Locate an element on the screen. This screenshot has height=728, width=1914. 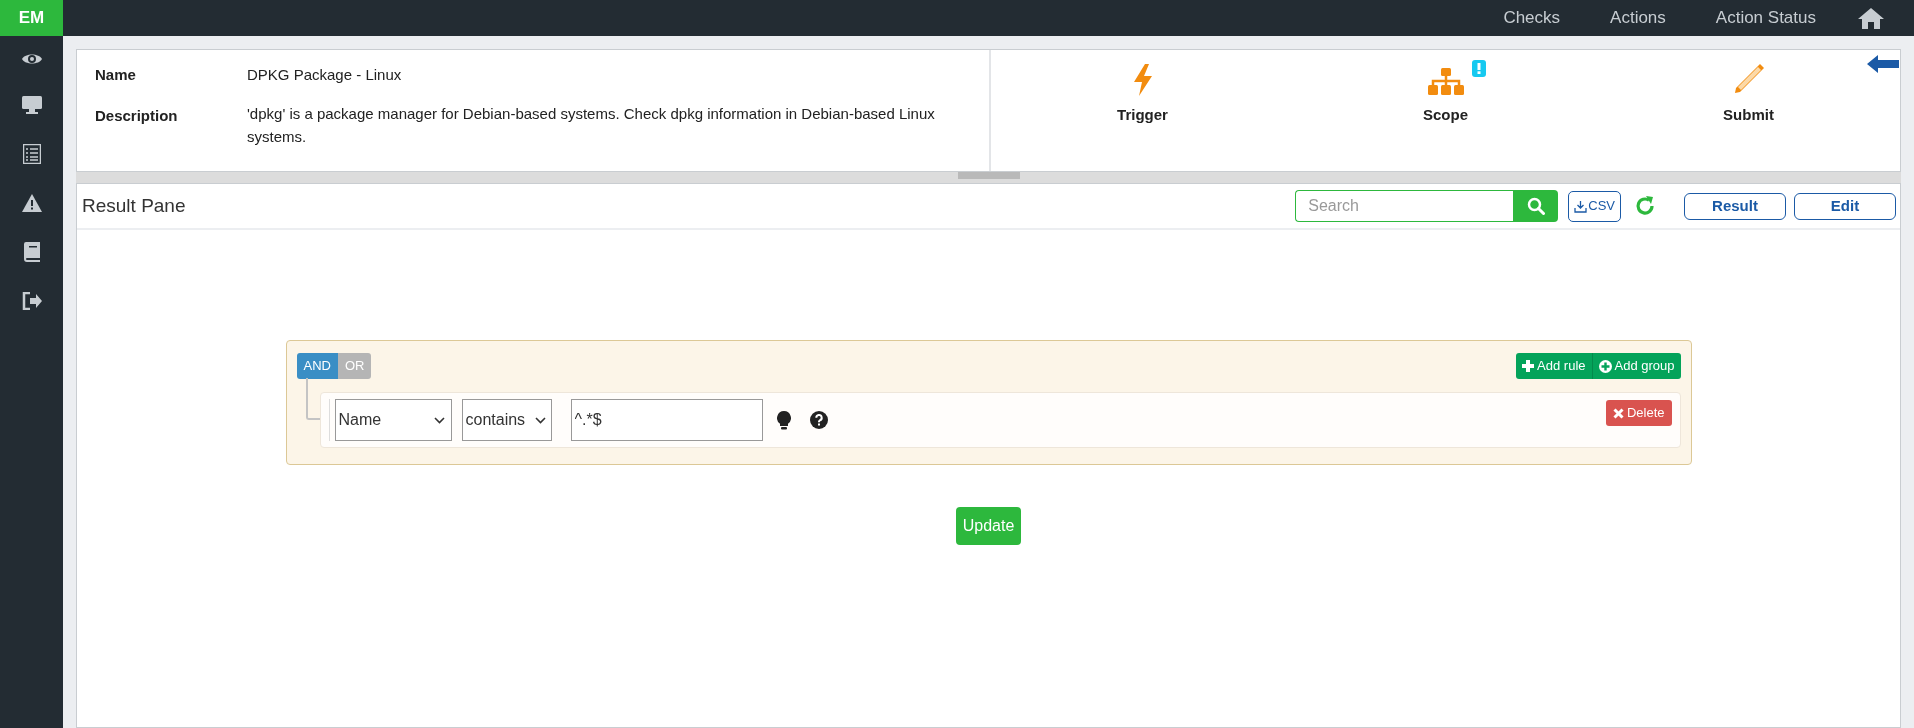
search-field: Search is located at coordinates (1404, 206).